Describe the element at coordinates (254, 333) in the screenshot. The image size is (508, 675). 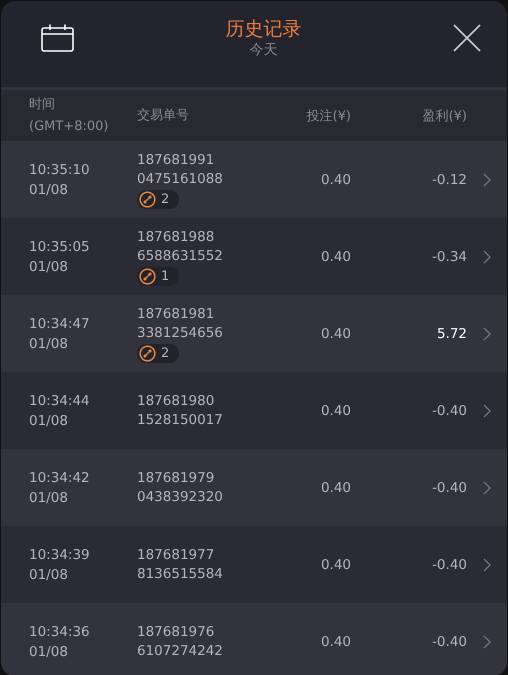
I see `history-row: 10:34:47 01/08 187681981 3381254656 2 0.40 5.72` at that location.